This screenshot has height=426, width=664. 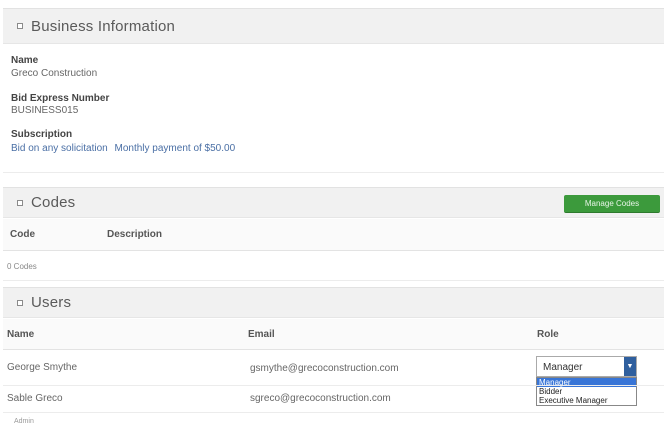 What do you see at coordinates (612, 204) in the screenshot?
I see `manage-codes-button: Manage Codes` at bounding box center [612, 204].